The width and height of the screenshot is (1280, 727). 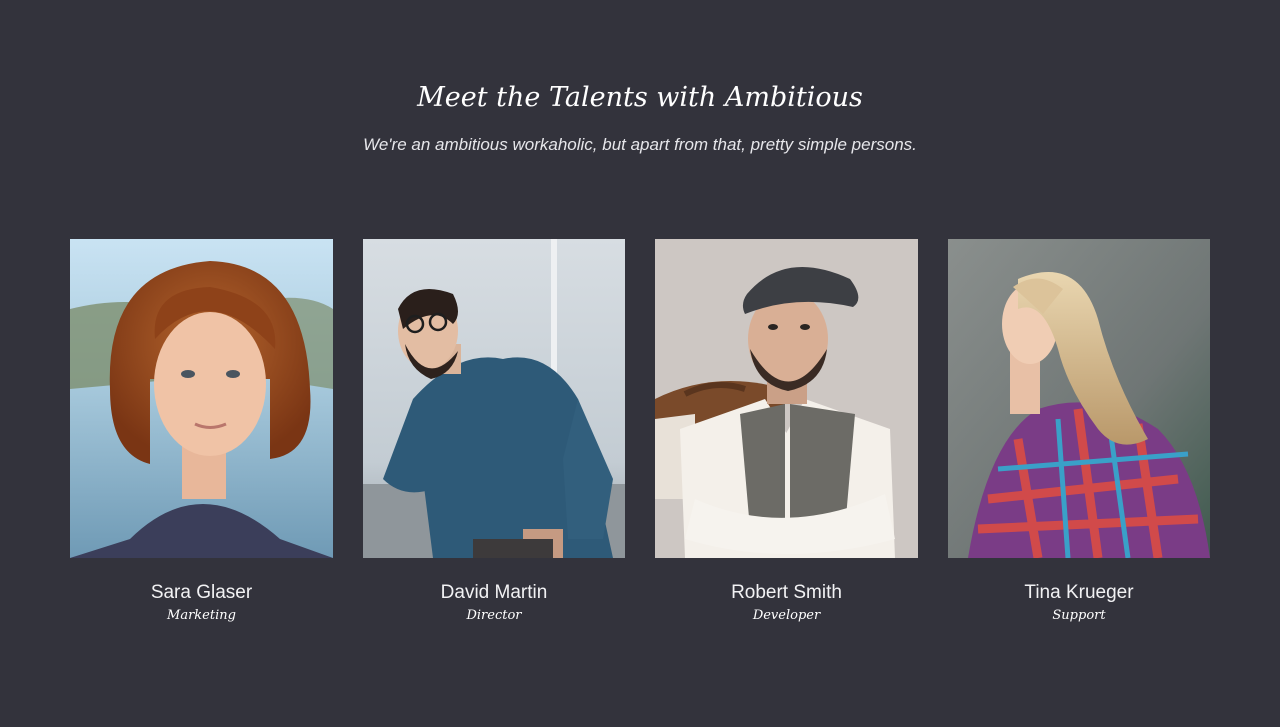 I want to click on member-role: Developer, so click(x=786, y=615).